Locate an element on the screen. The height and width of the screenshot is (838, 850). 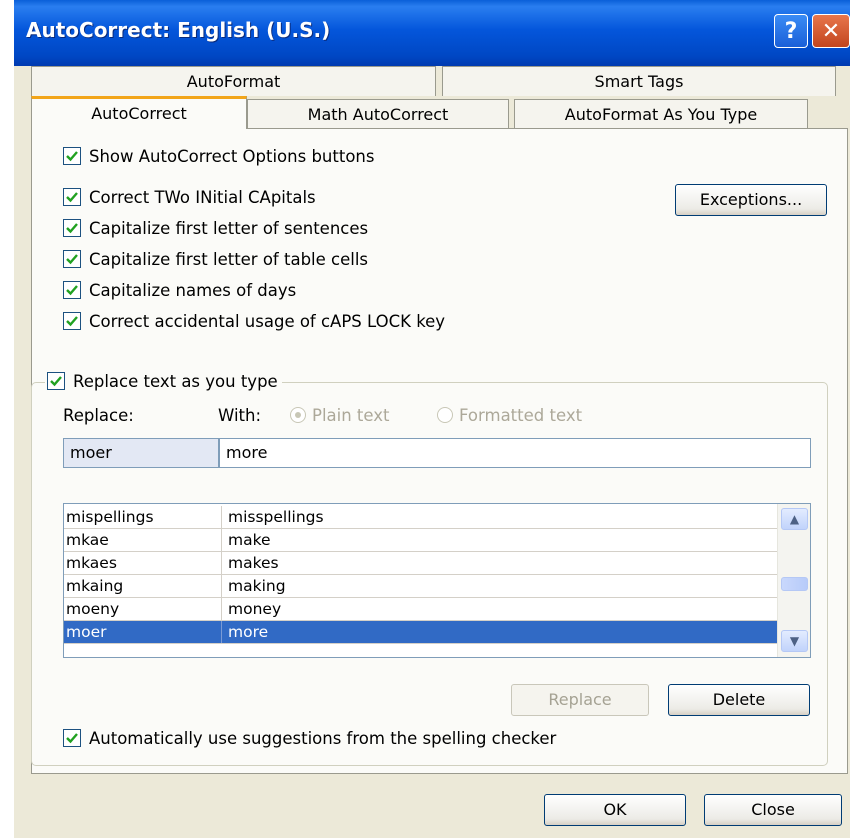
entry-replace: mkaing is located at coordinates (144, 586).